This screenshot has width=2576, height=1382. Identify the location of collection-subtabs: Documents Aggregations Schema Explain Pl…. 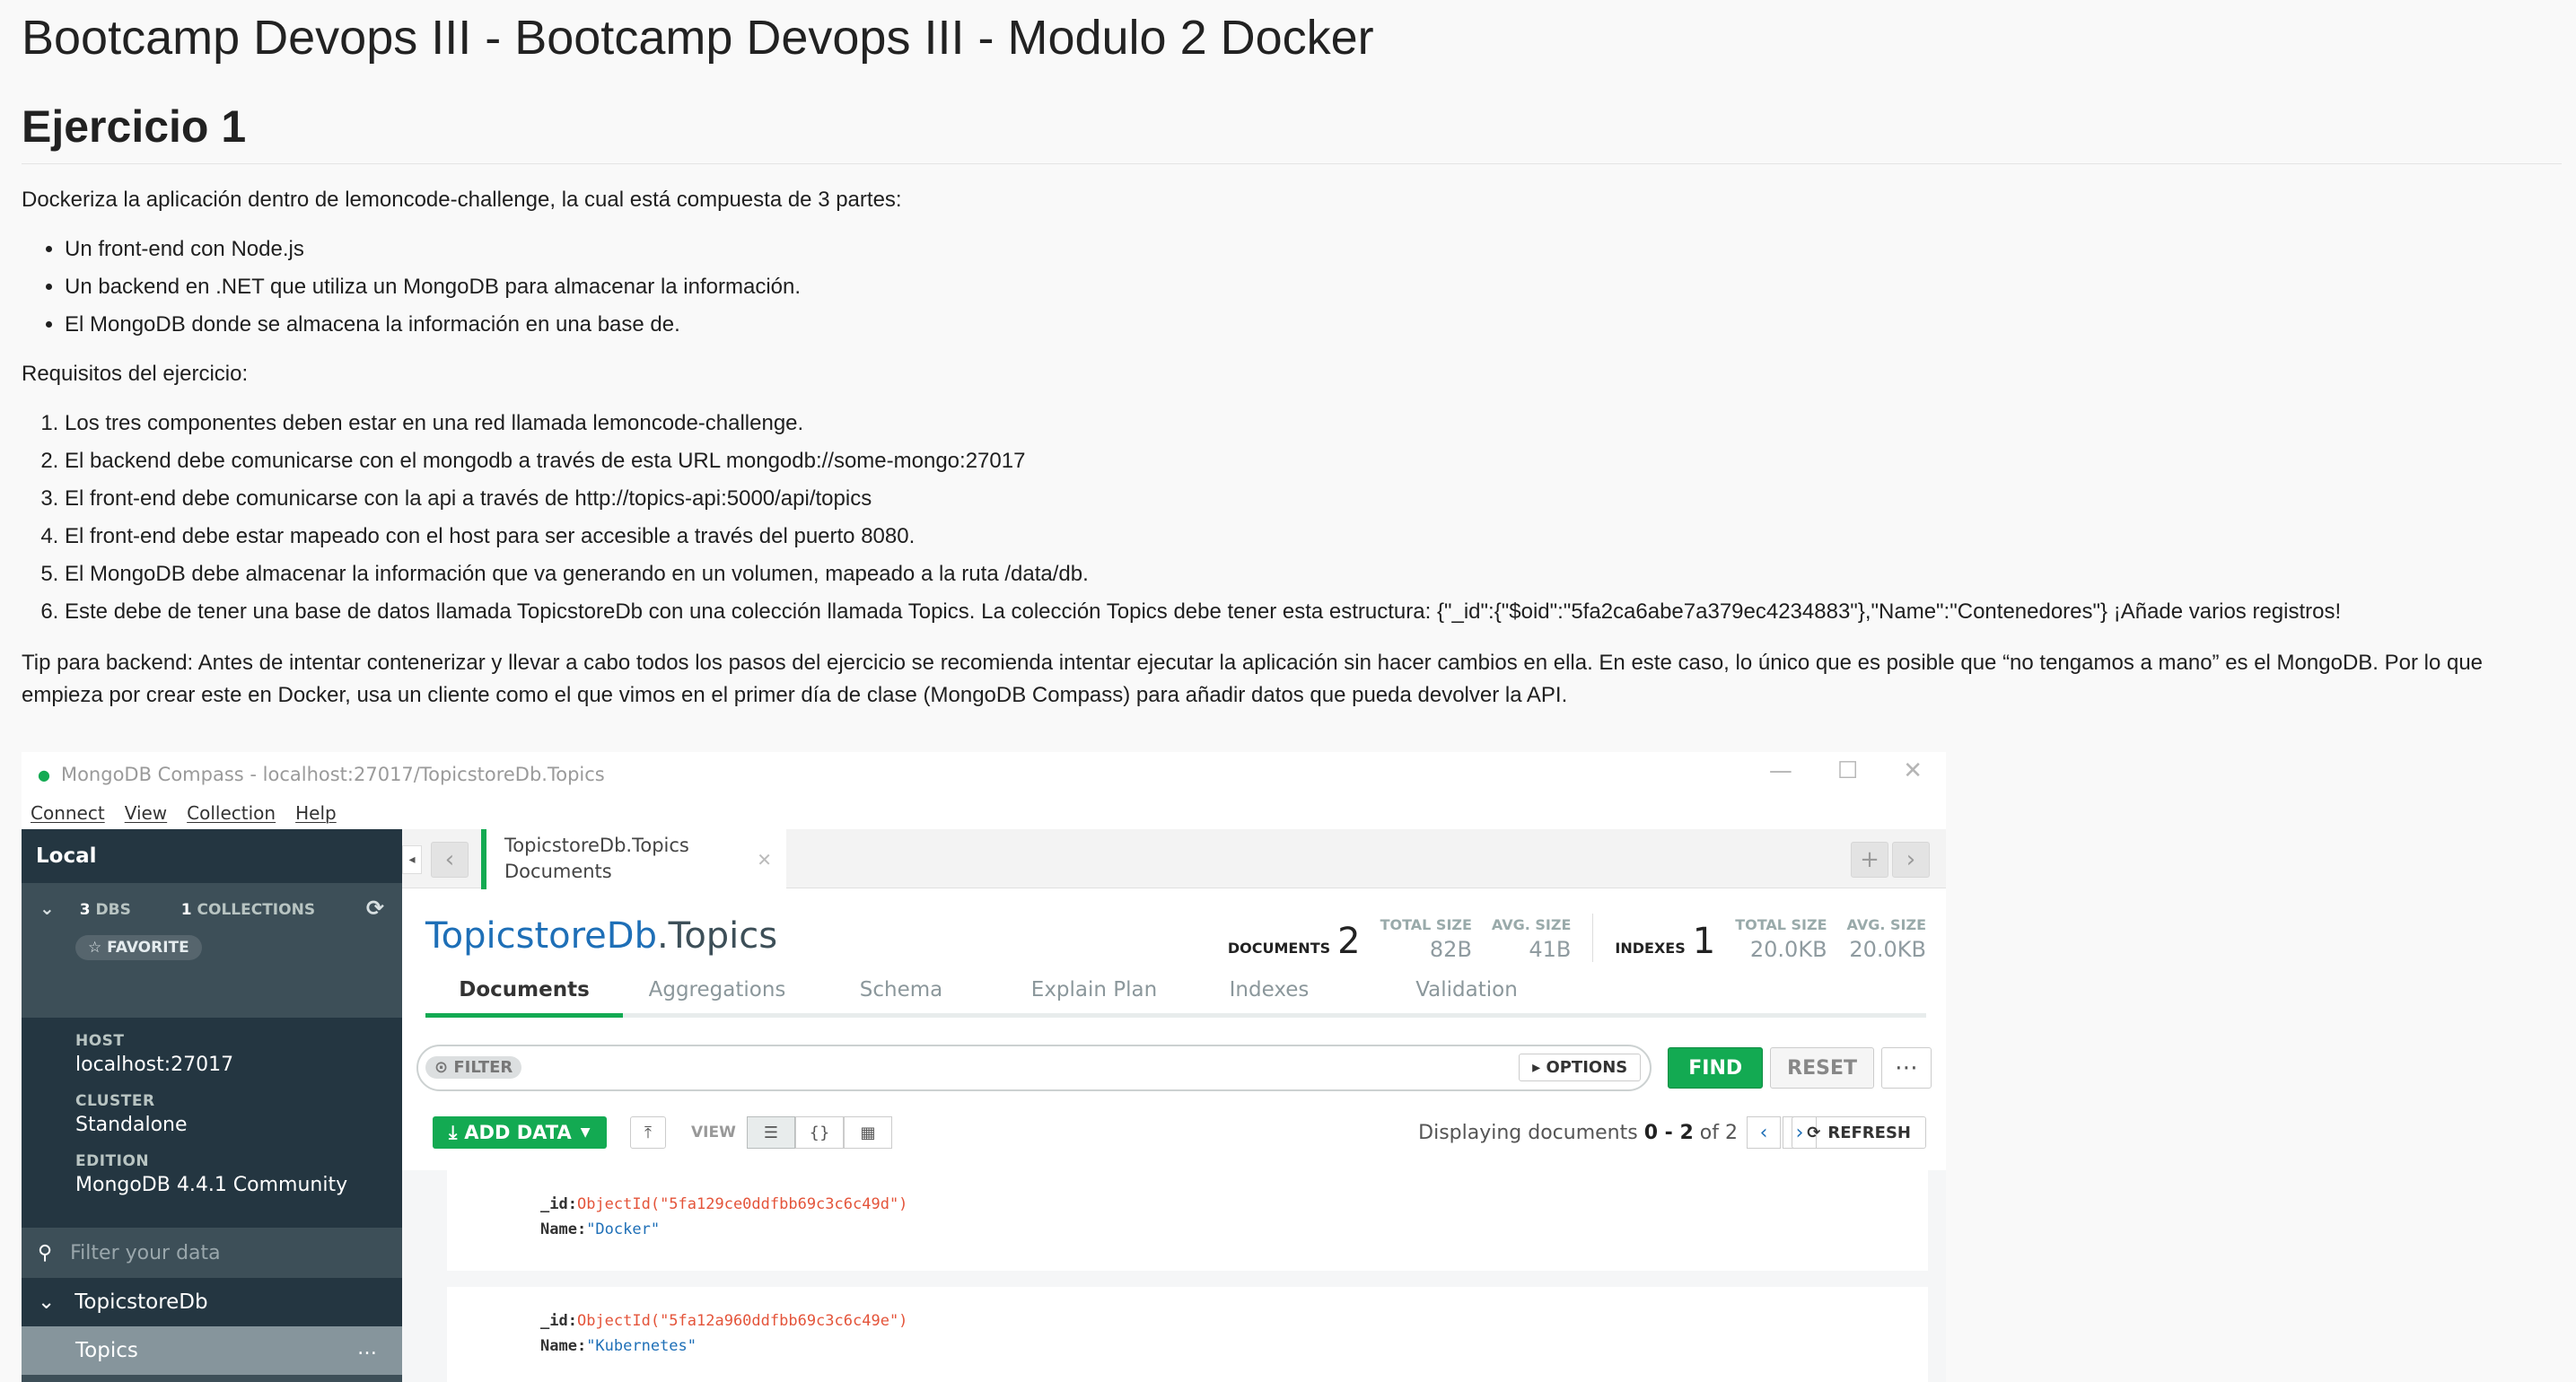
(1175, 998).